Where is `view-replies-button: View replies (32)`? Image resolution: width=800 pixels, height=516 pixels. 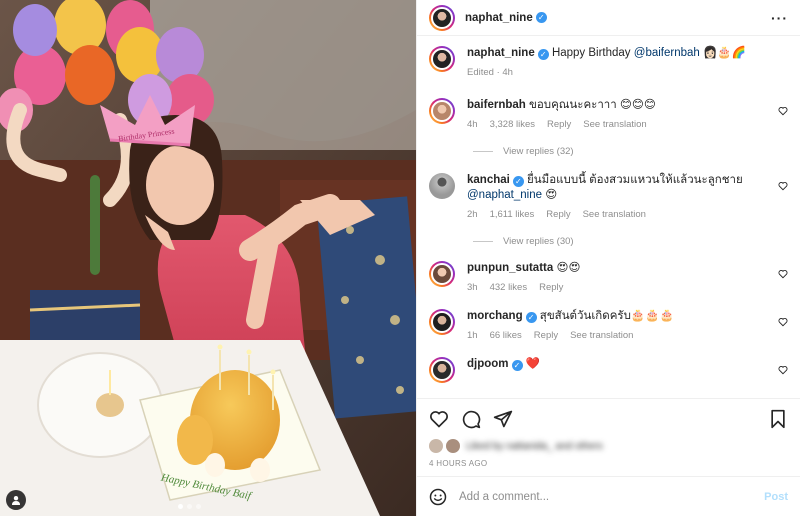 view-replies-button: View replies (32) is located at coordinates (630, 151).